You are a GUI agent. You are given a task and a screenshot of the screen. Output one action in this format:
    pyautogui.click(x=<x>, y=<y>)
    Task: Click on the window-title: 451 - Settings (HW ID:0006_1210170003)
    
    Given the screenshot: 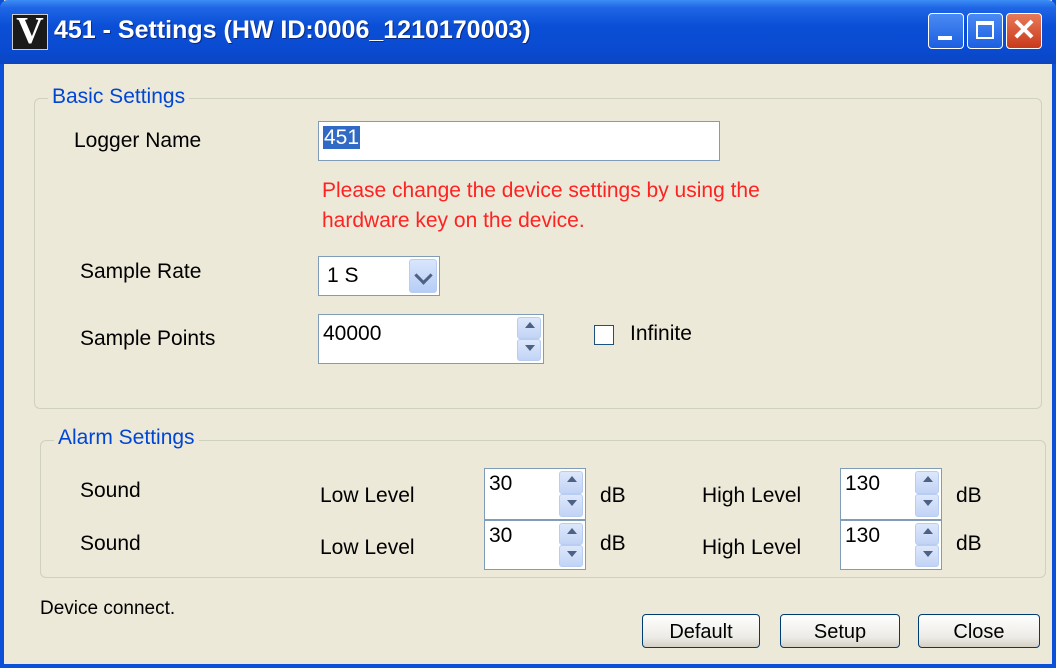 What is the action you would take?
    pyautogui.click(x=292, y=30)
    